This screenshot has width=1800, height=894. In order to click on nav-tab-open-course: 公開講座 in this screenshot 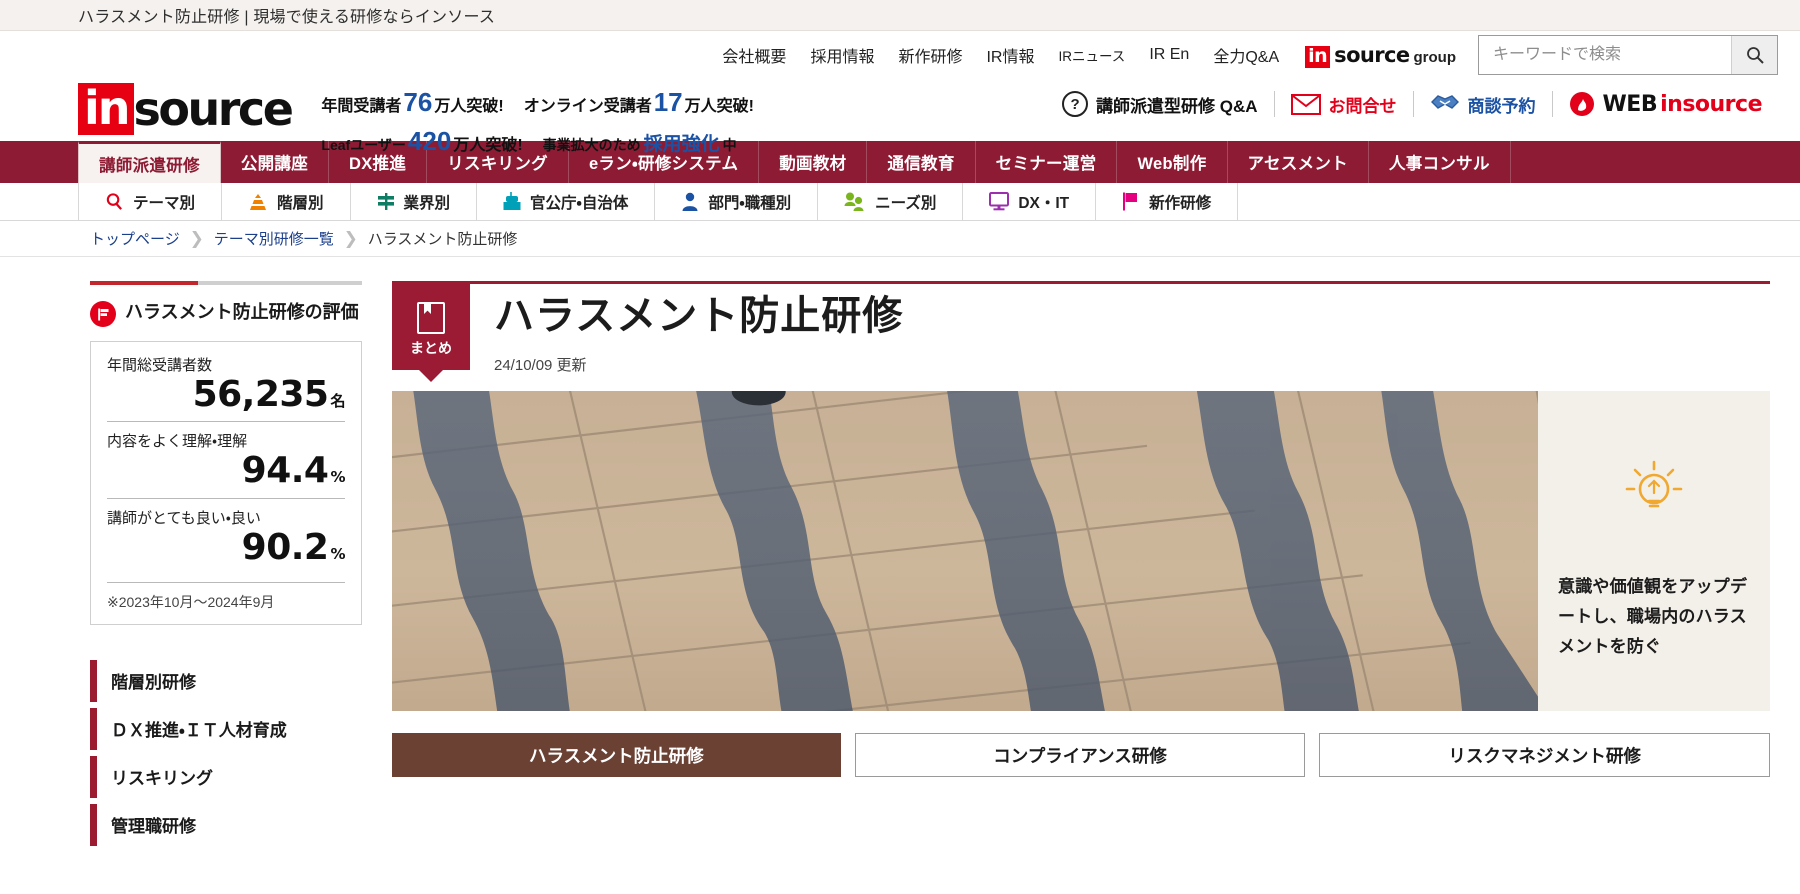, I will do `click(275, 162)`.